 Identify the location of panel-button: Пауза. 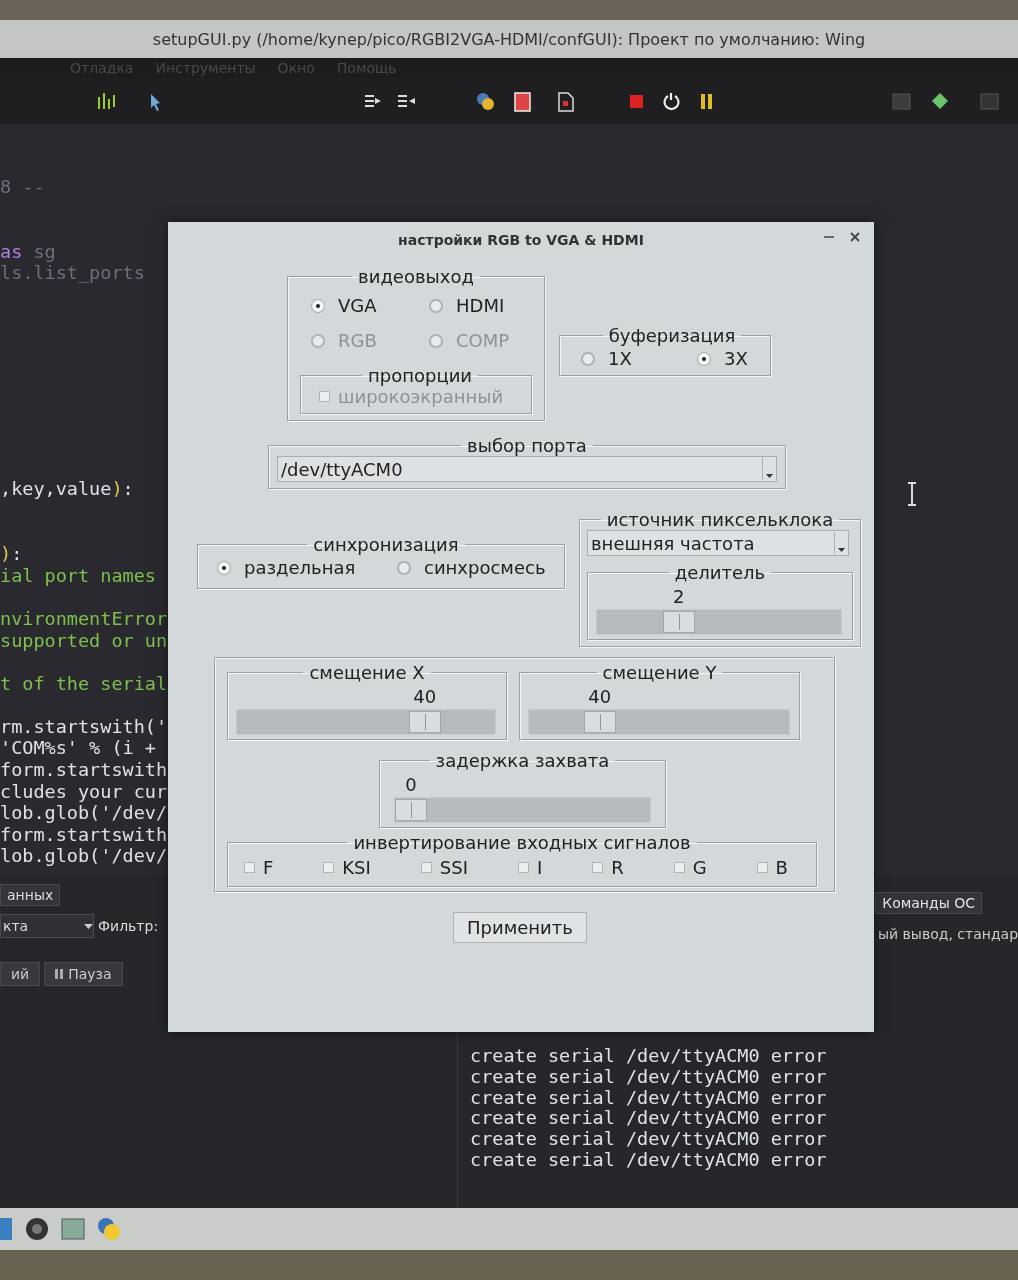
(83, 974).